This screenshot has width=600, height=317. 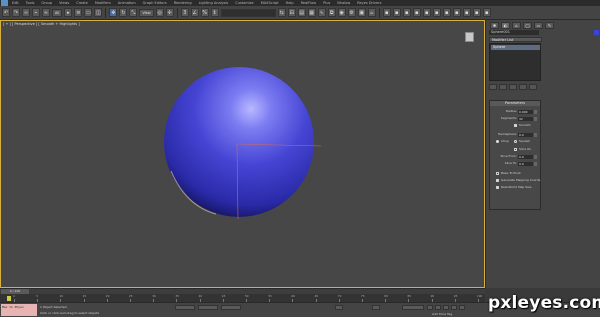 What do you see at coordinates (290, 3) in the screenshot?
I see `menu-help: Help` at bounding box center [290, 3].